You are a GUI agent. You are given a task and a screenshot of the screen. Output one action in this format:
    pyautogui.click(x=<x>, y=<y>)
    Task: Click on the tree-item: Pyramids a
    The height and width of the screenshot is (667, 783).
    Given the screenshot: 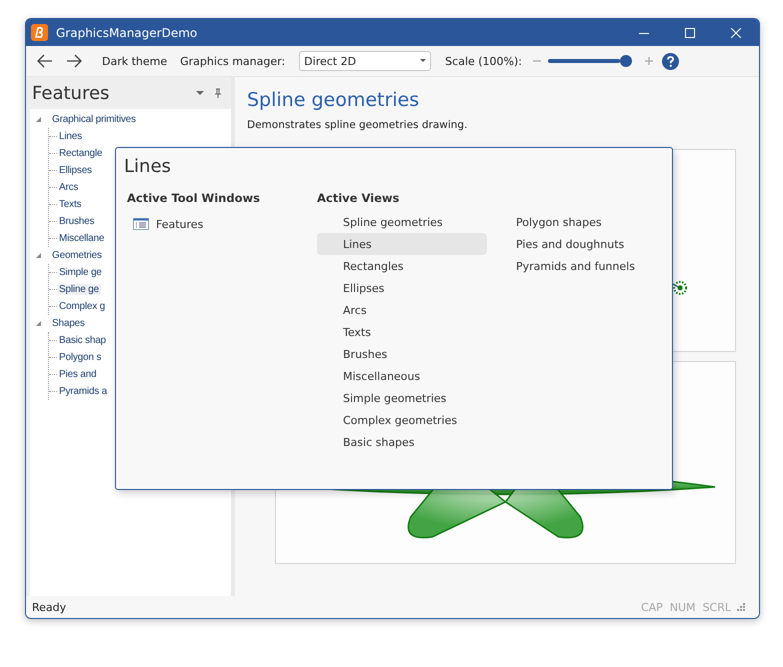 What is the action you would take?
    pyautogui.click(x=83, y=391)
    